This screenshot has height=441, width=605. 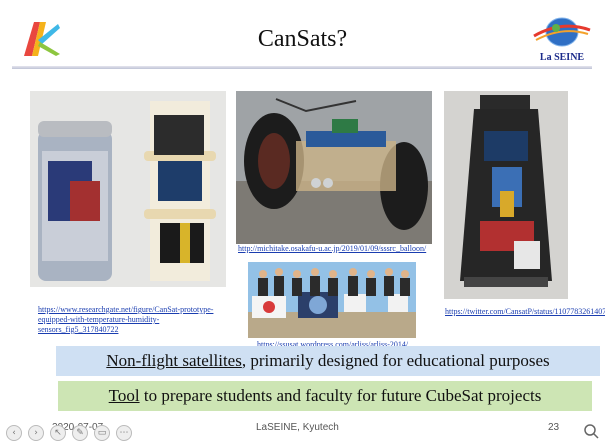 What do you see at coordinates (124, 395) in the screenshot?
I see `tool-term: Tool` at bounding box center [124, 395].